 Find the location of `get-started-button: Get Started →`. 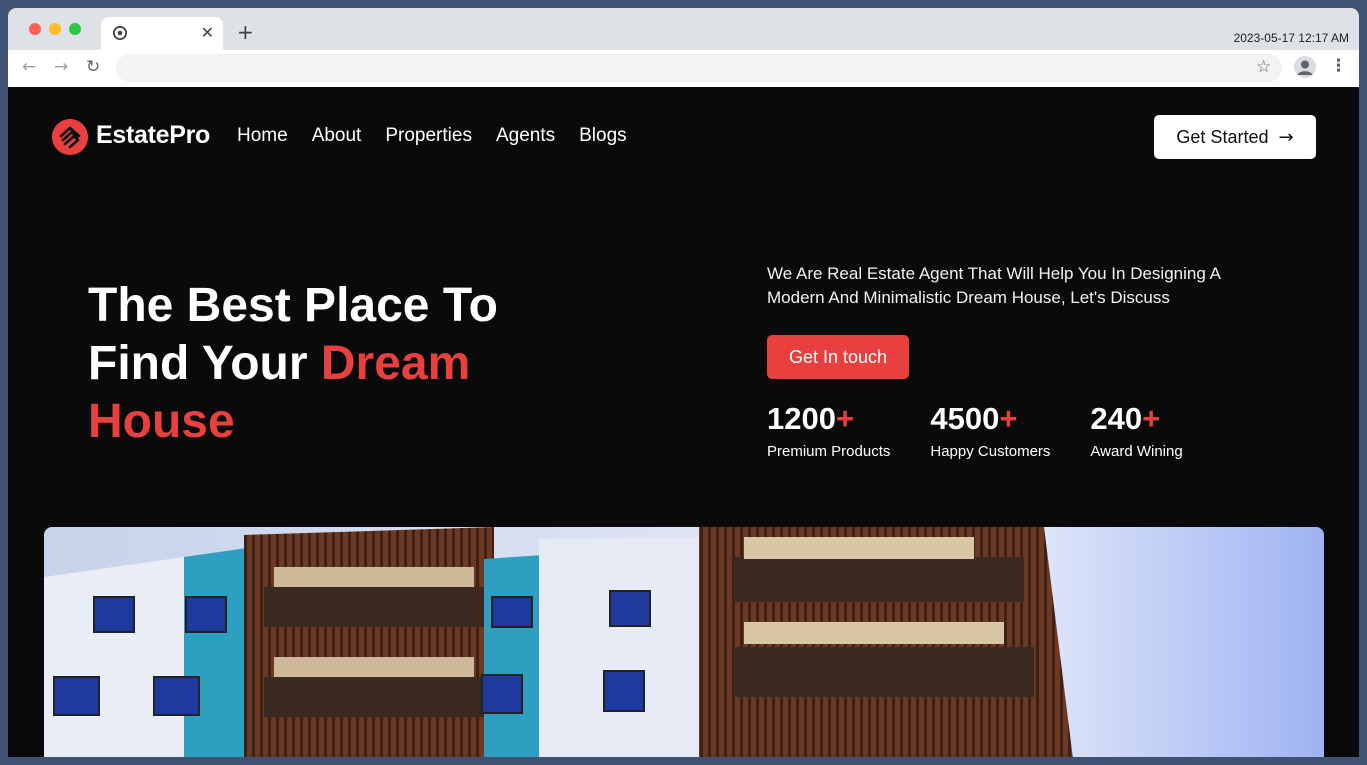

get-started-button: Get Started → is located at coordinates (1235, 137).